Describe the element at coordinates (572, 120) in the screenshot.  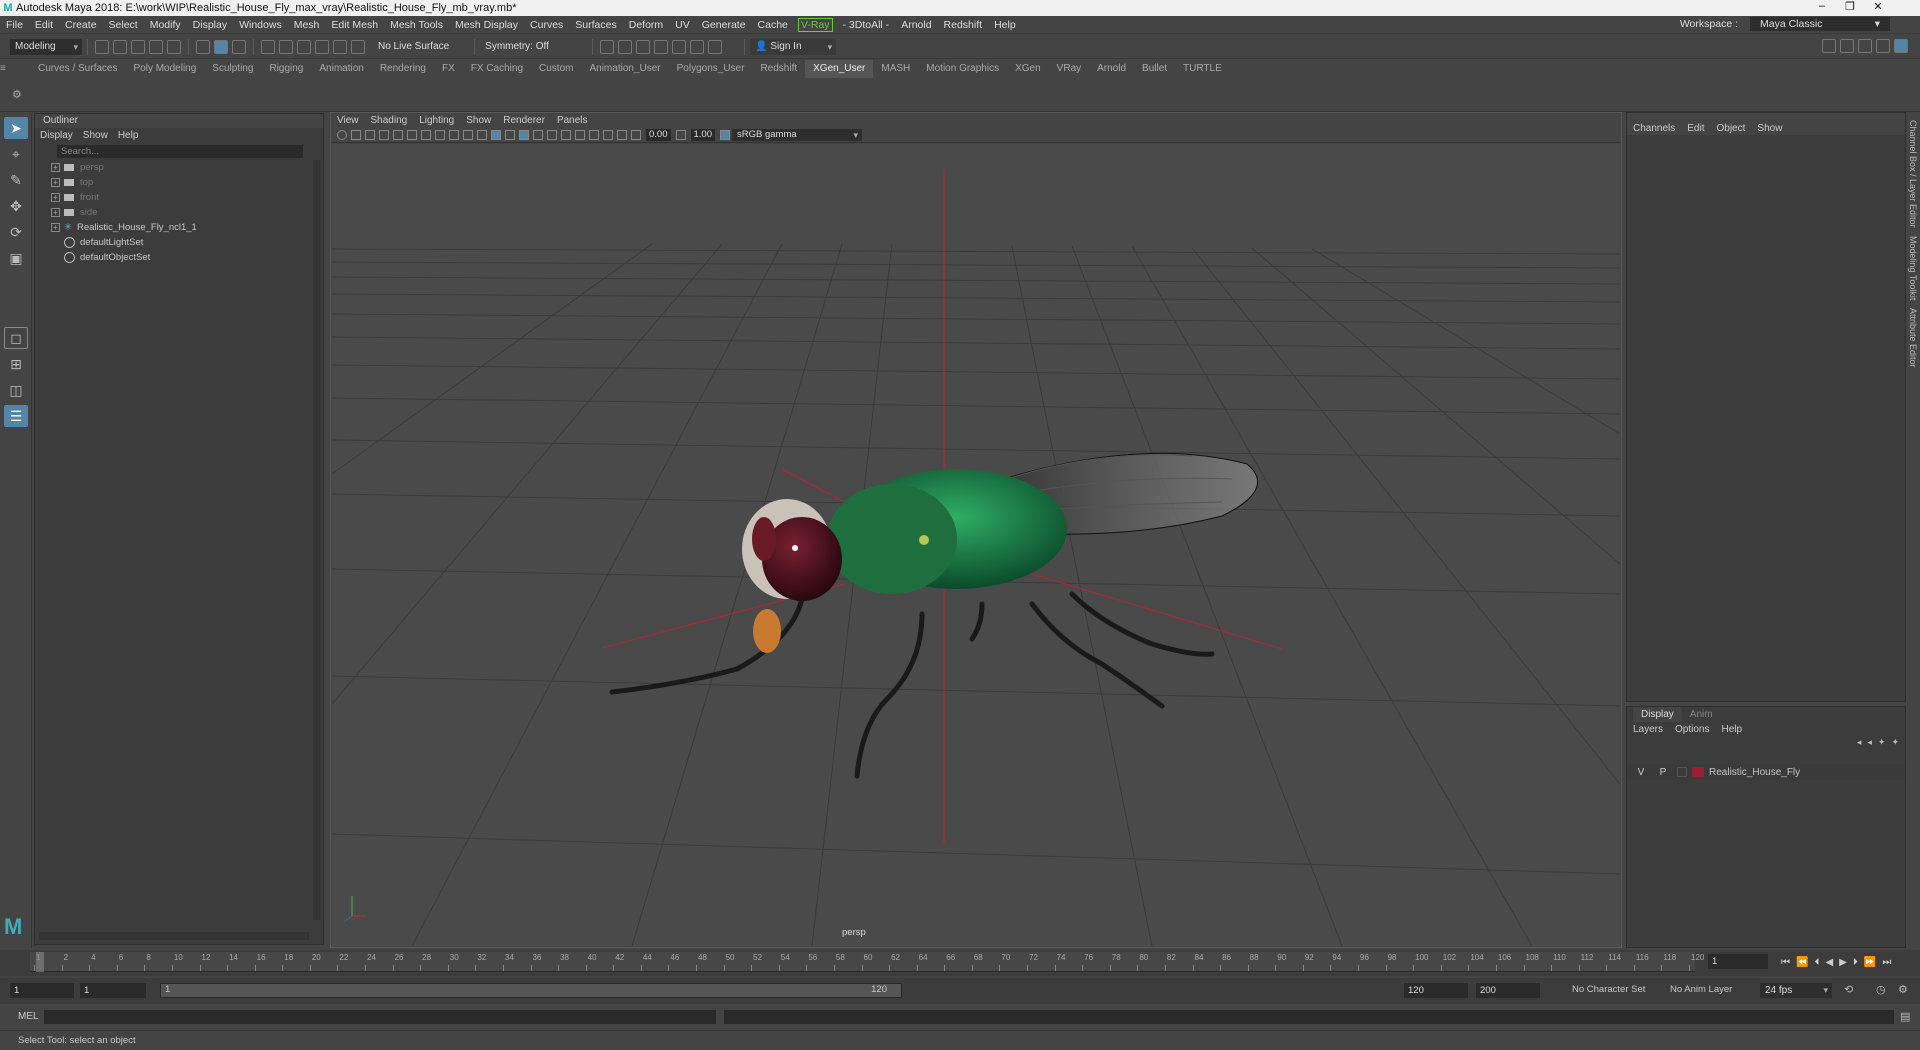
I see `viewport-menu-panels: Panels` at that location.